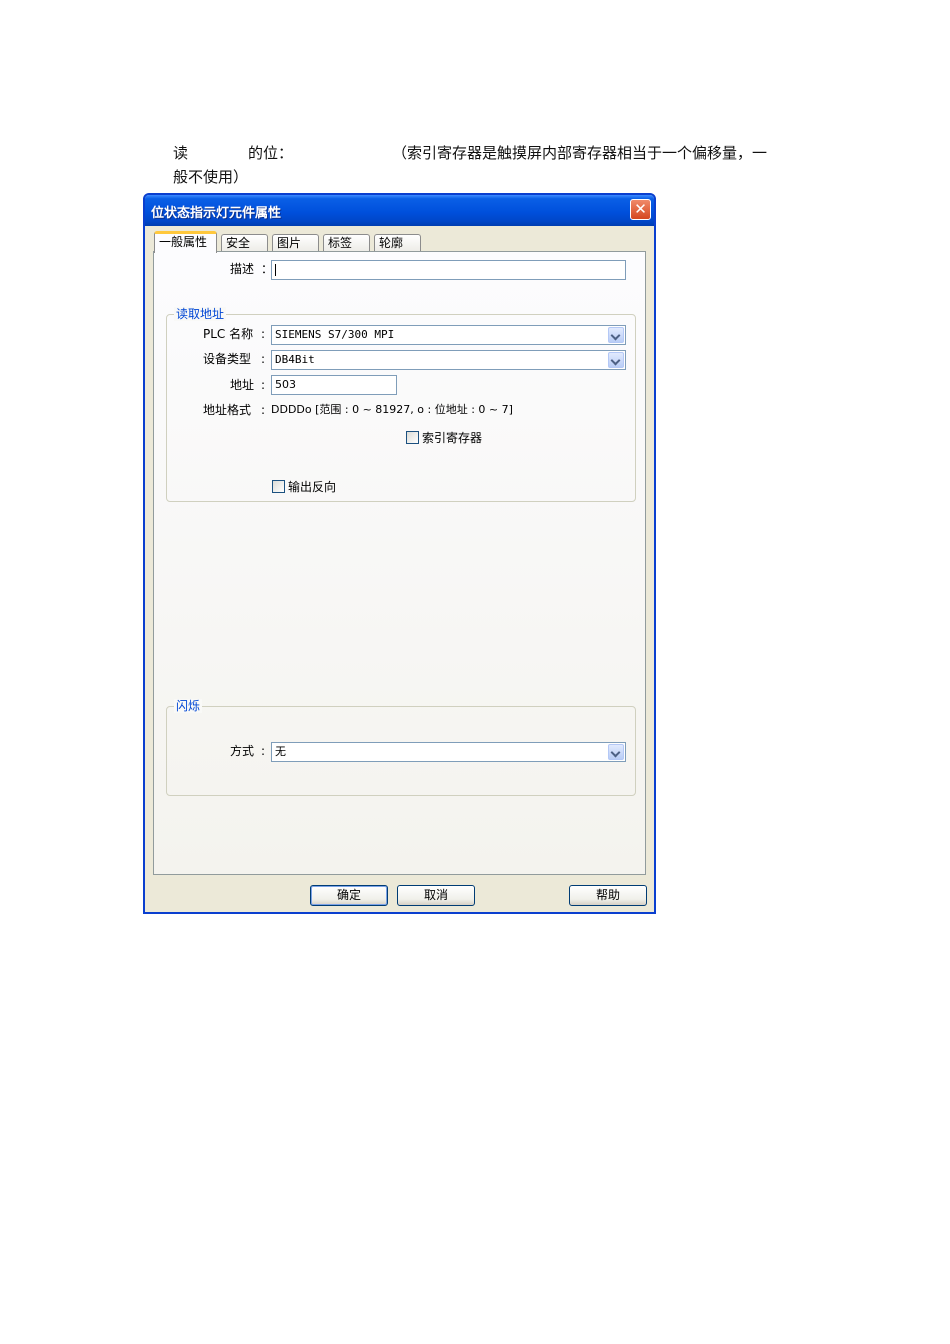 This screenshot has width=950, height=1344. Describe the element at coordinates (242, 751) in the screenshot. I see `blink-mode-label: 方式` at that location.